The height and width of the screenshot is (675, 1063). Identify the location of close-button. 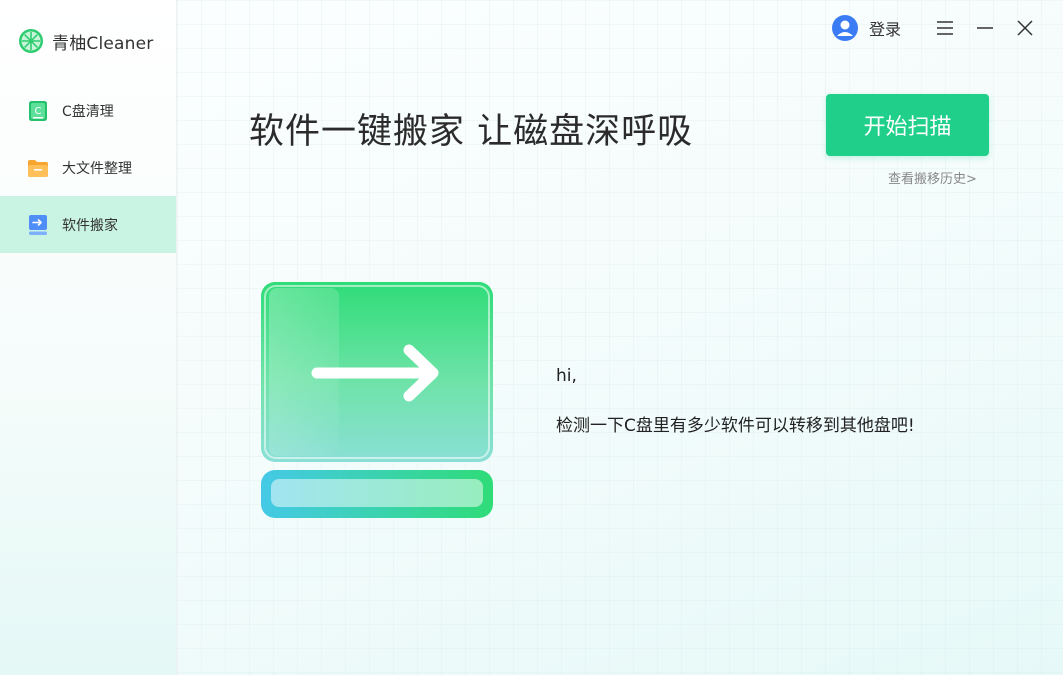
(1025, 28).